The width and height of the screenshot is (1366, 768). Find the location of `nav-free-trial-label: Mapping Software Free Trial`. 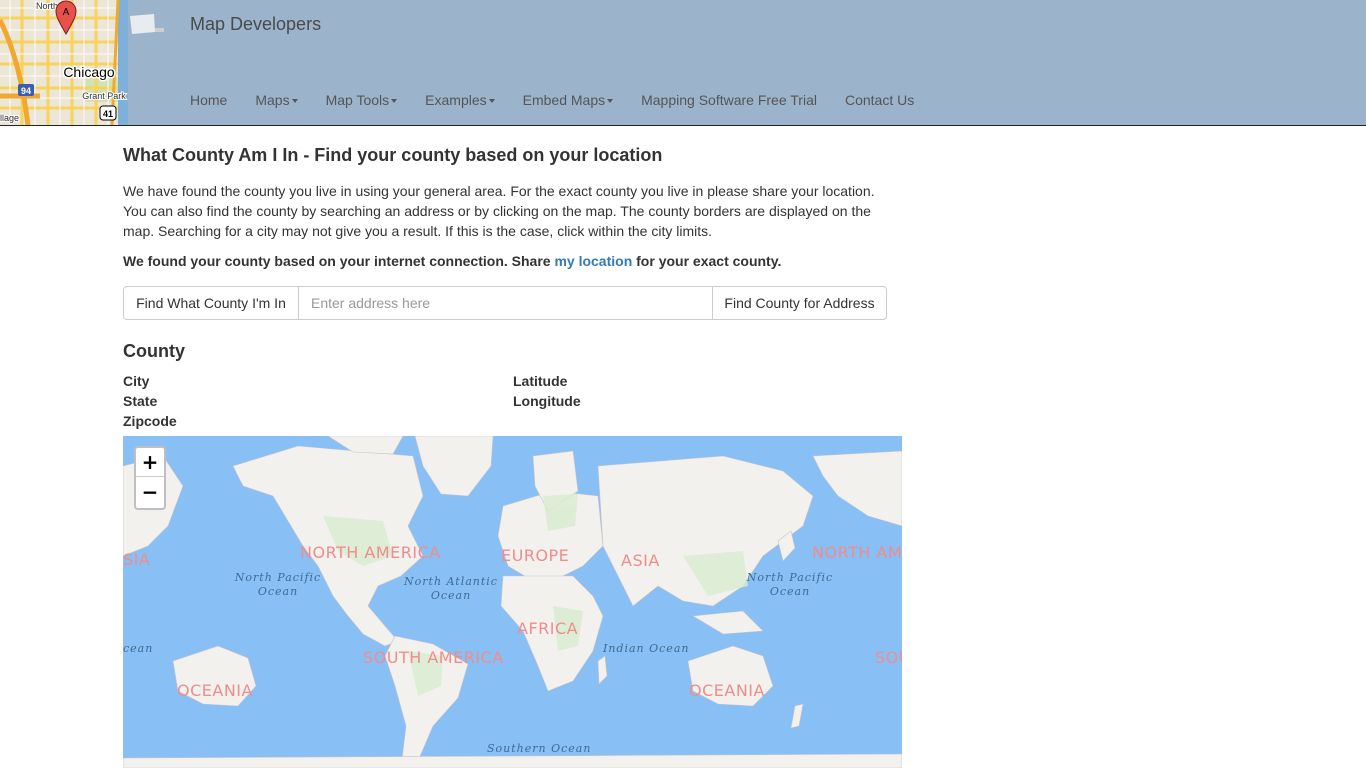

nav-free-trial-label: Mapping Software Free Trial is located at coordinates (729, 100).